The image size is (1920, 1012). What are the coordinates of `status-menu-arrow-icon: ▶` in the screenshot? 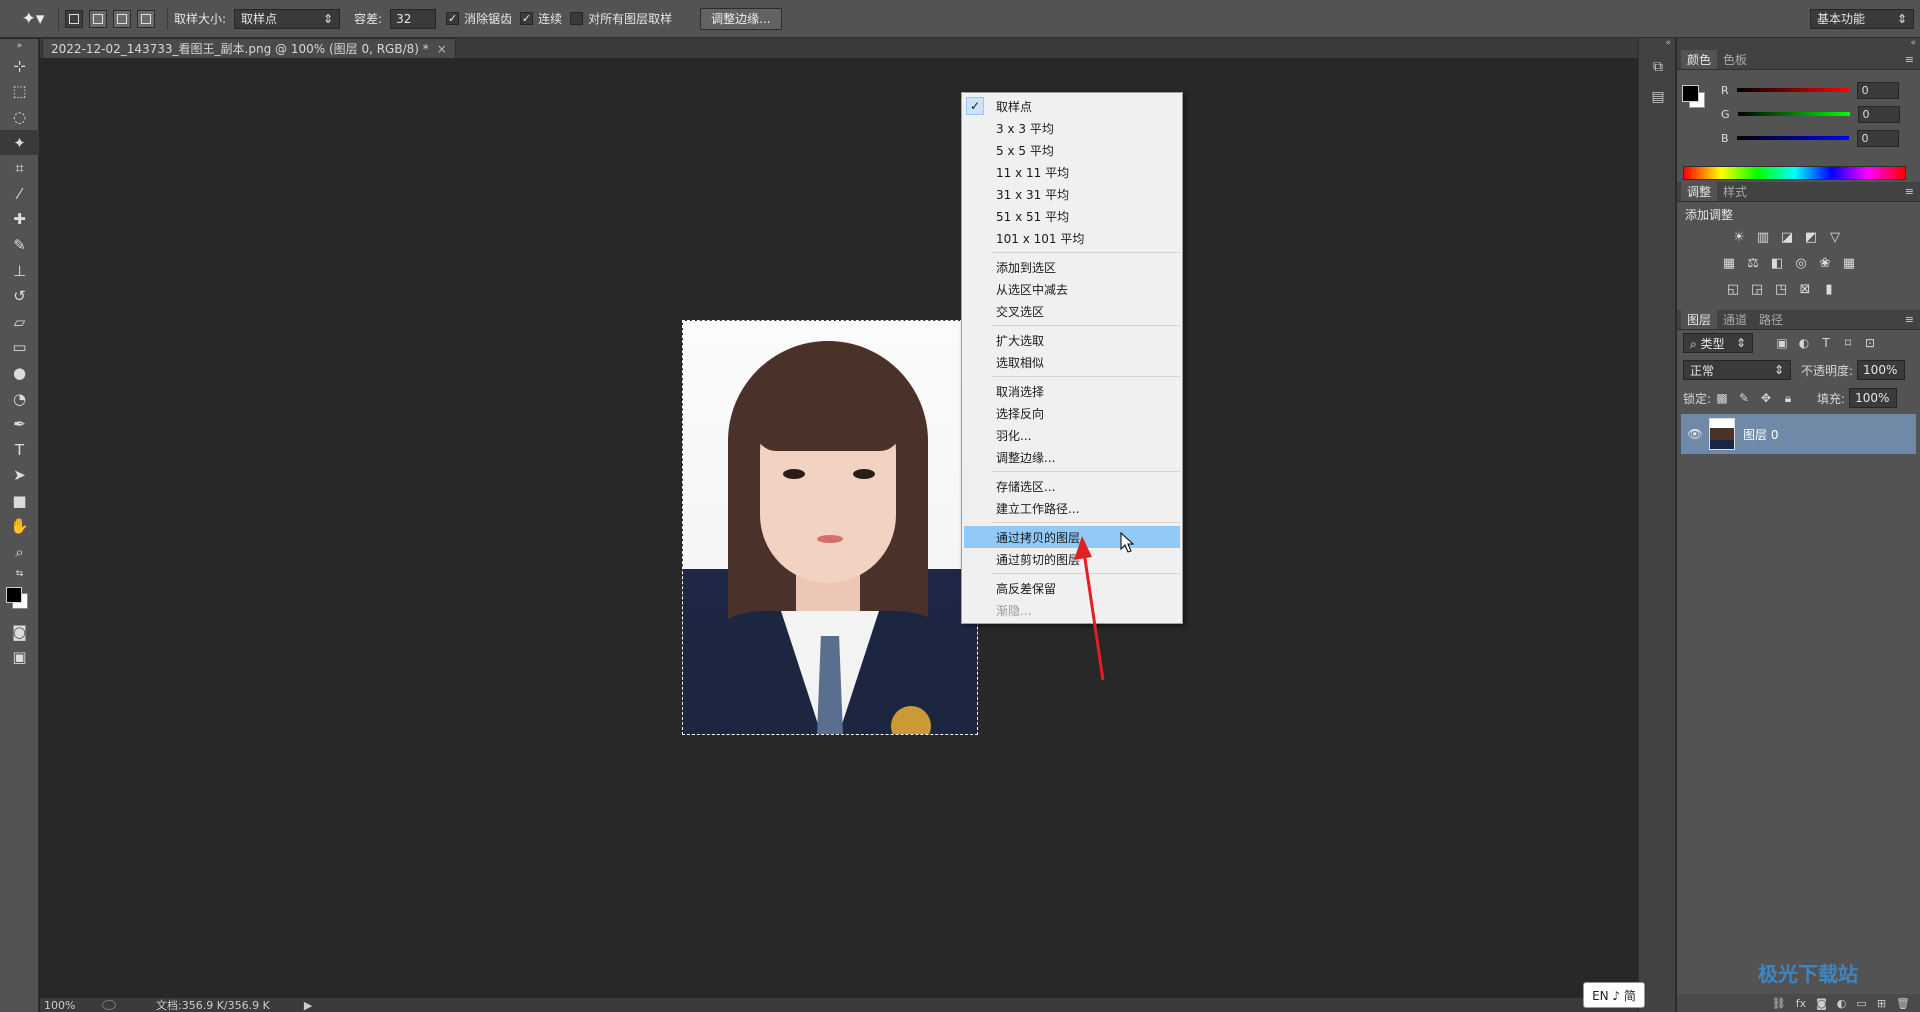 It's located at (308, 1005).